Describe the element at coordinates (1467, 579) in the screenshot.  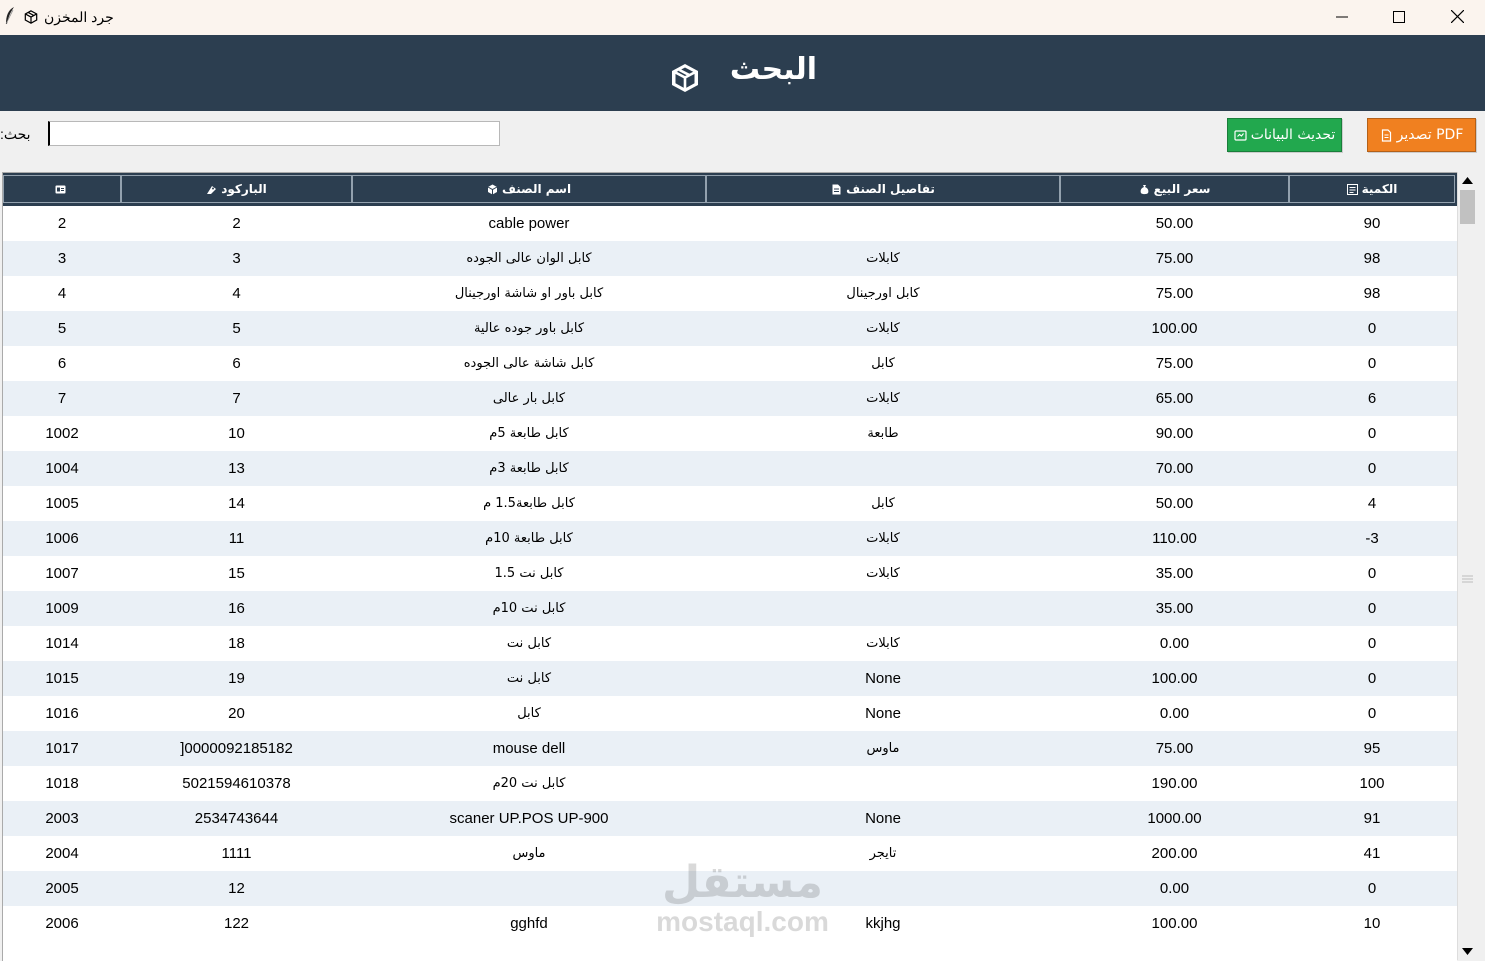
I see `scrollbar-grip-icon` at that location.